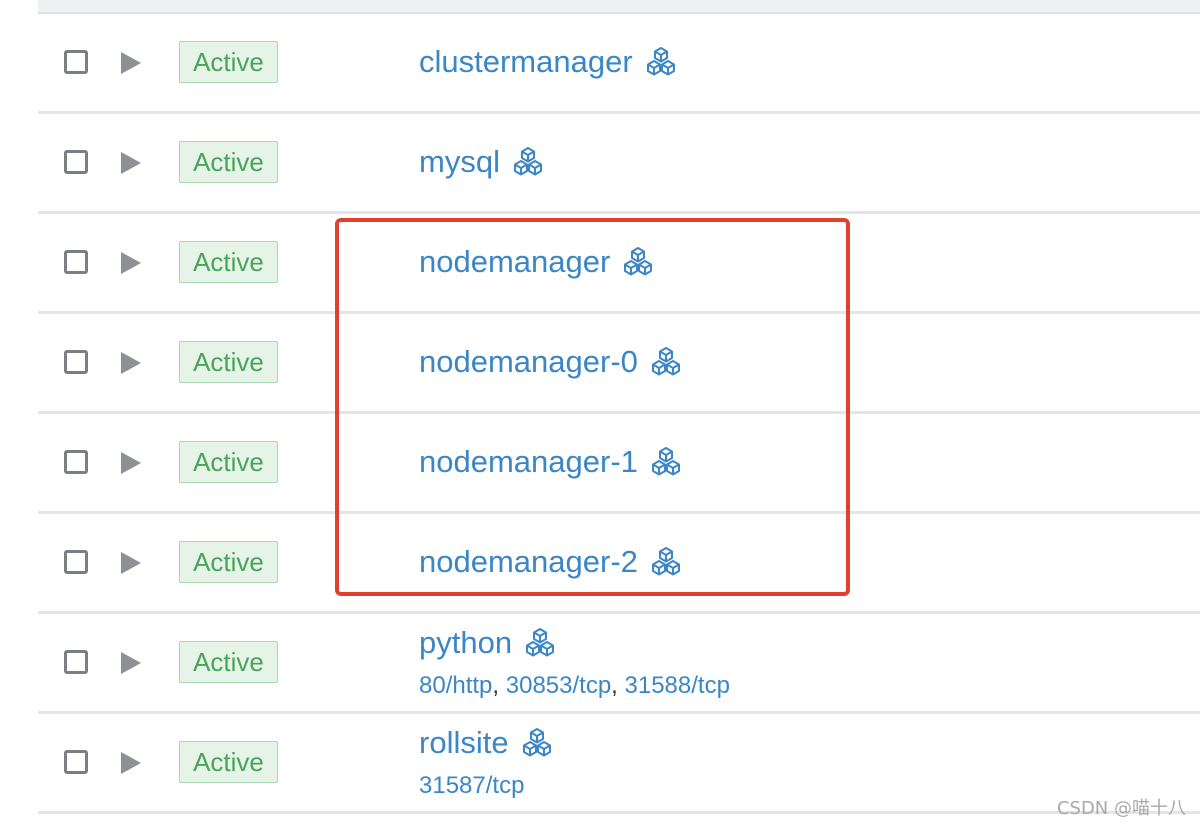 The width and height of the screenshot is (1200, 828). I want to click on table-row: Active nodemanager-2, so click(600, 564).